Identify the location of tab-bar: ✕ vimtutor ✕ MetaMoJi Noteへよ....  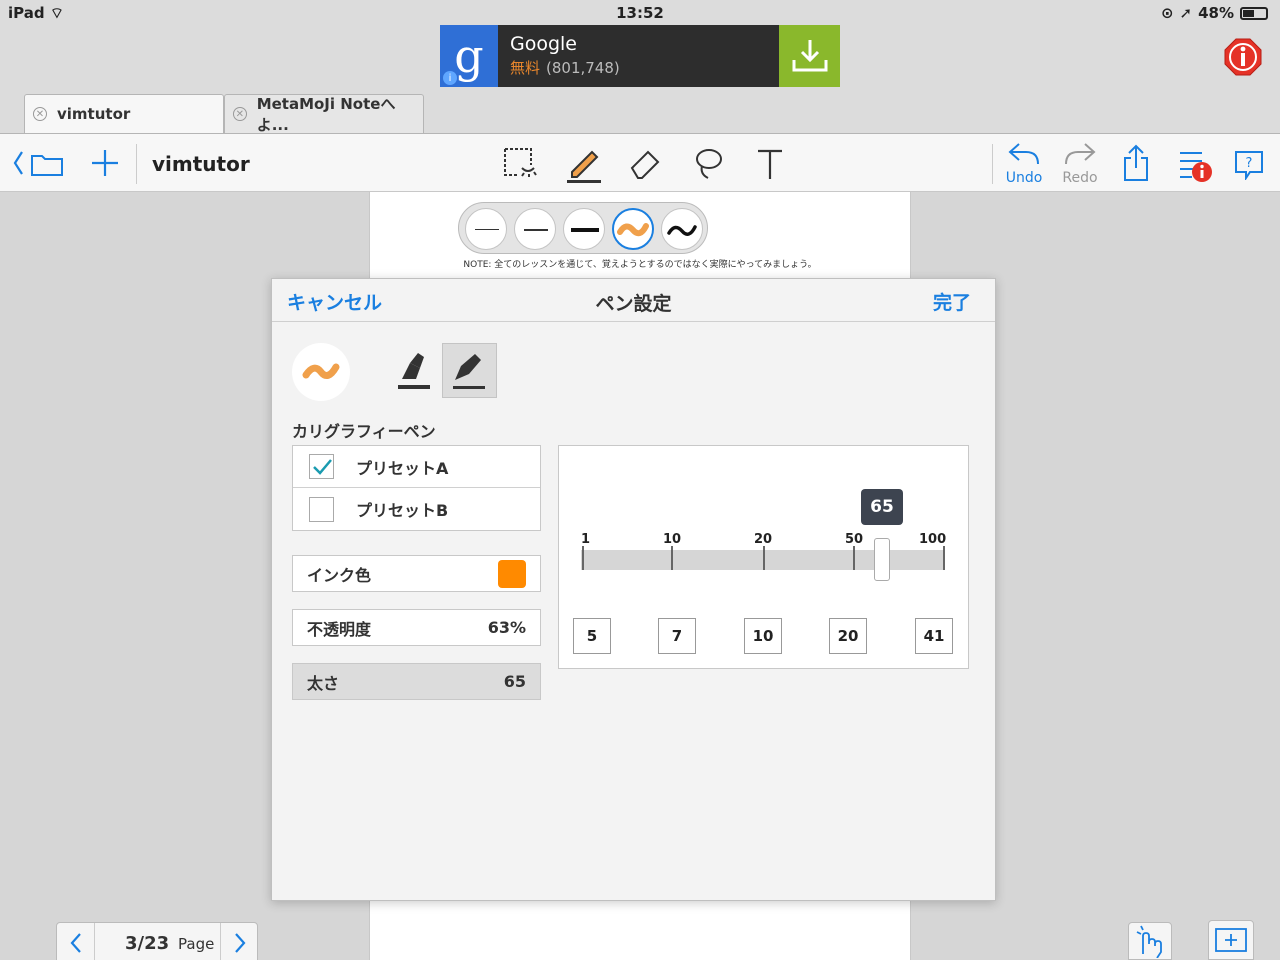
(640, 114).